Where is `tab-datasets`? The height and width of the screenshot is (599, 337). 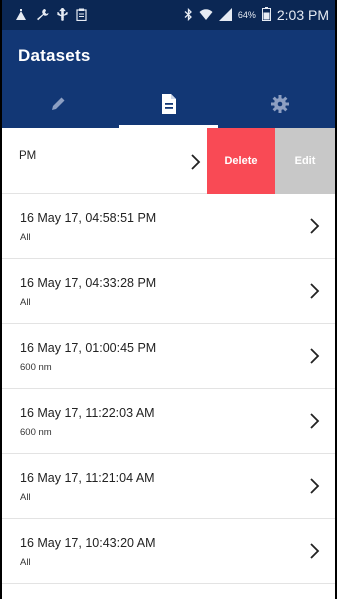
tab-datasets is located at coordinates (168, 104).